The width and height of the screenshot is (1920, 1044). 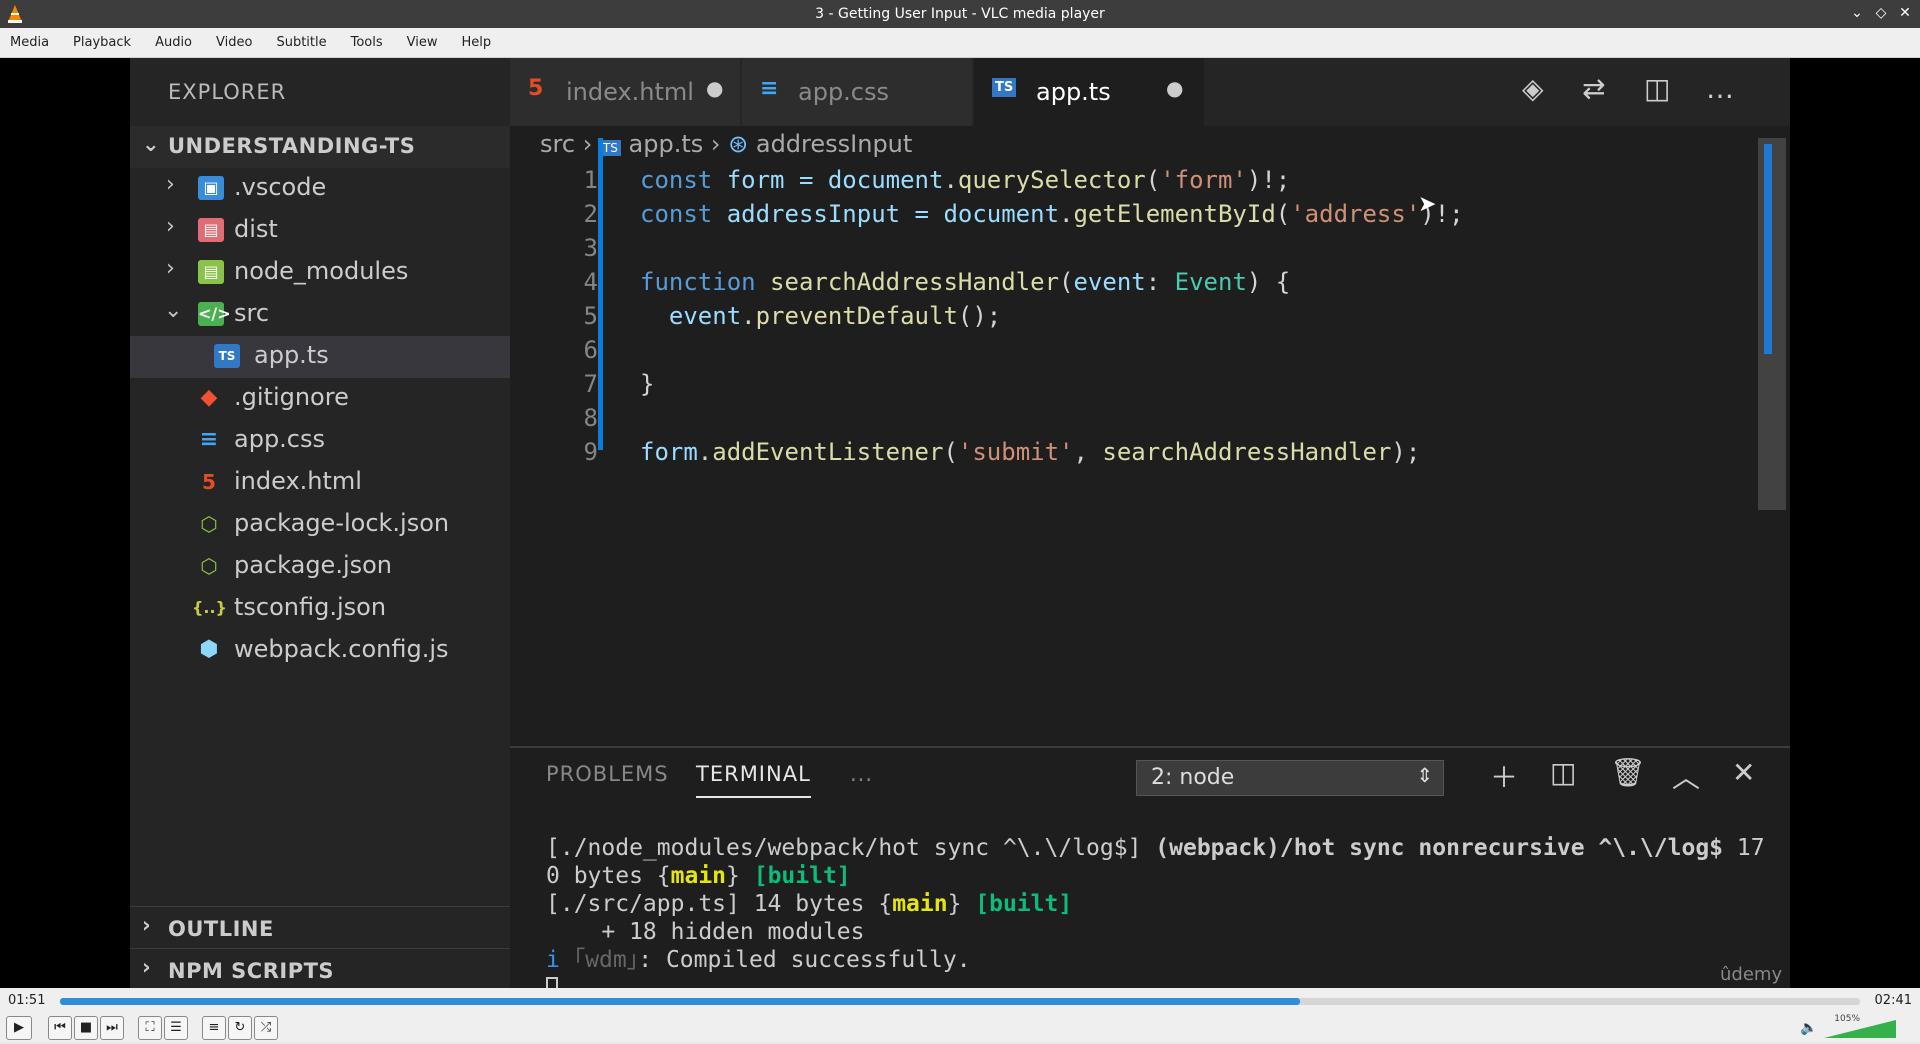 I want to click on new-terminal-icon: ＋, so click(x=1504, y=776).